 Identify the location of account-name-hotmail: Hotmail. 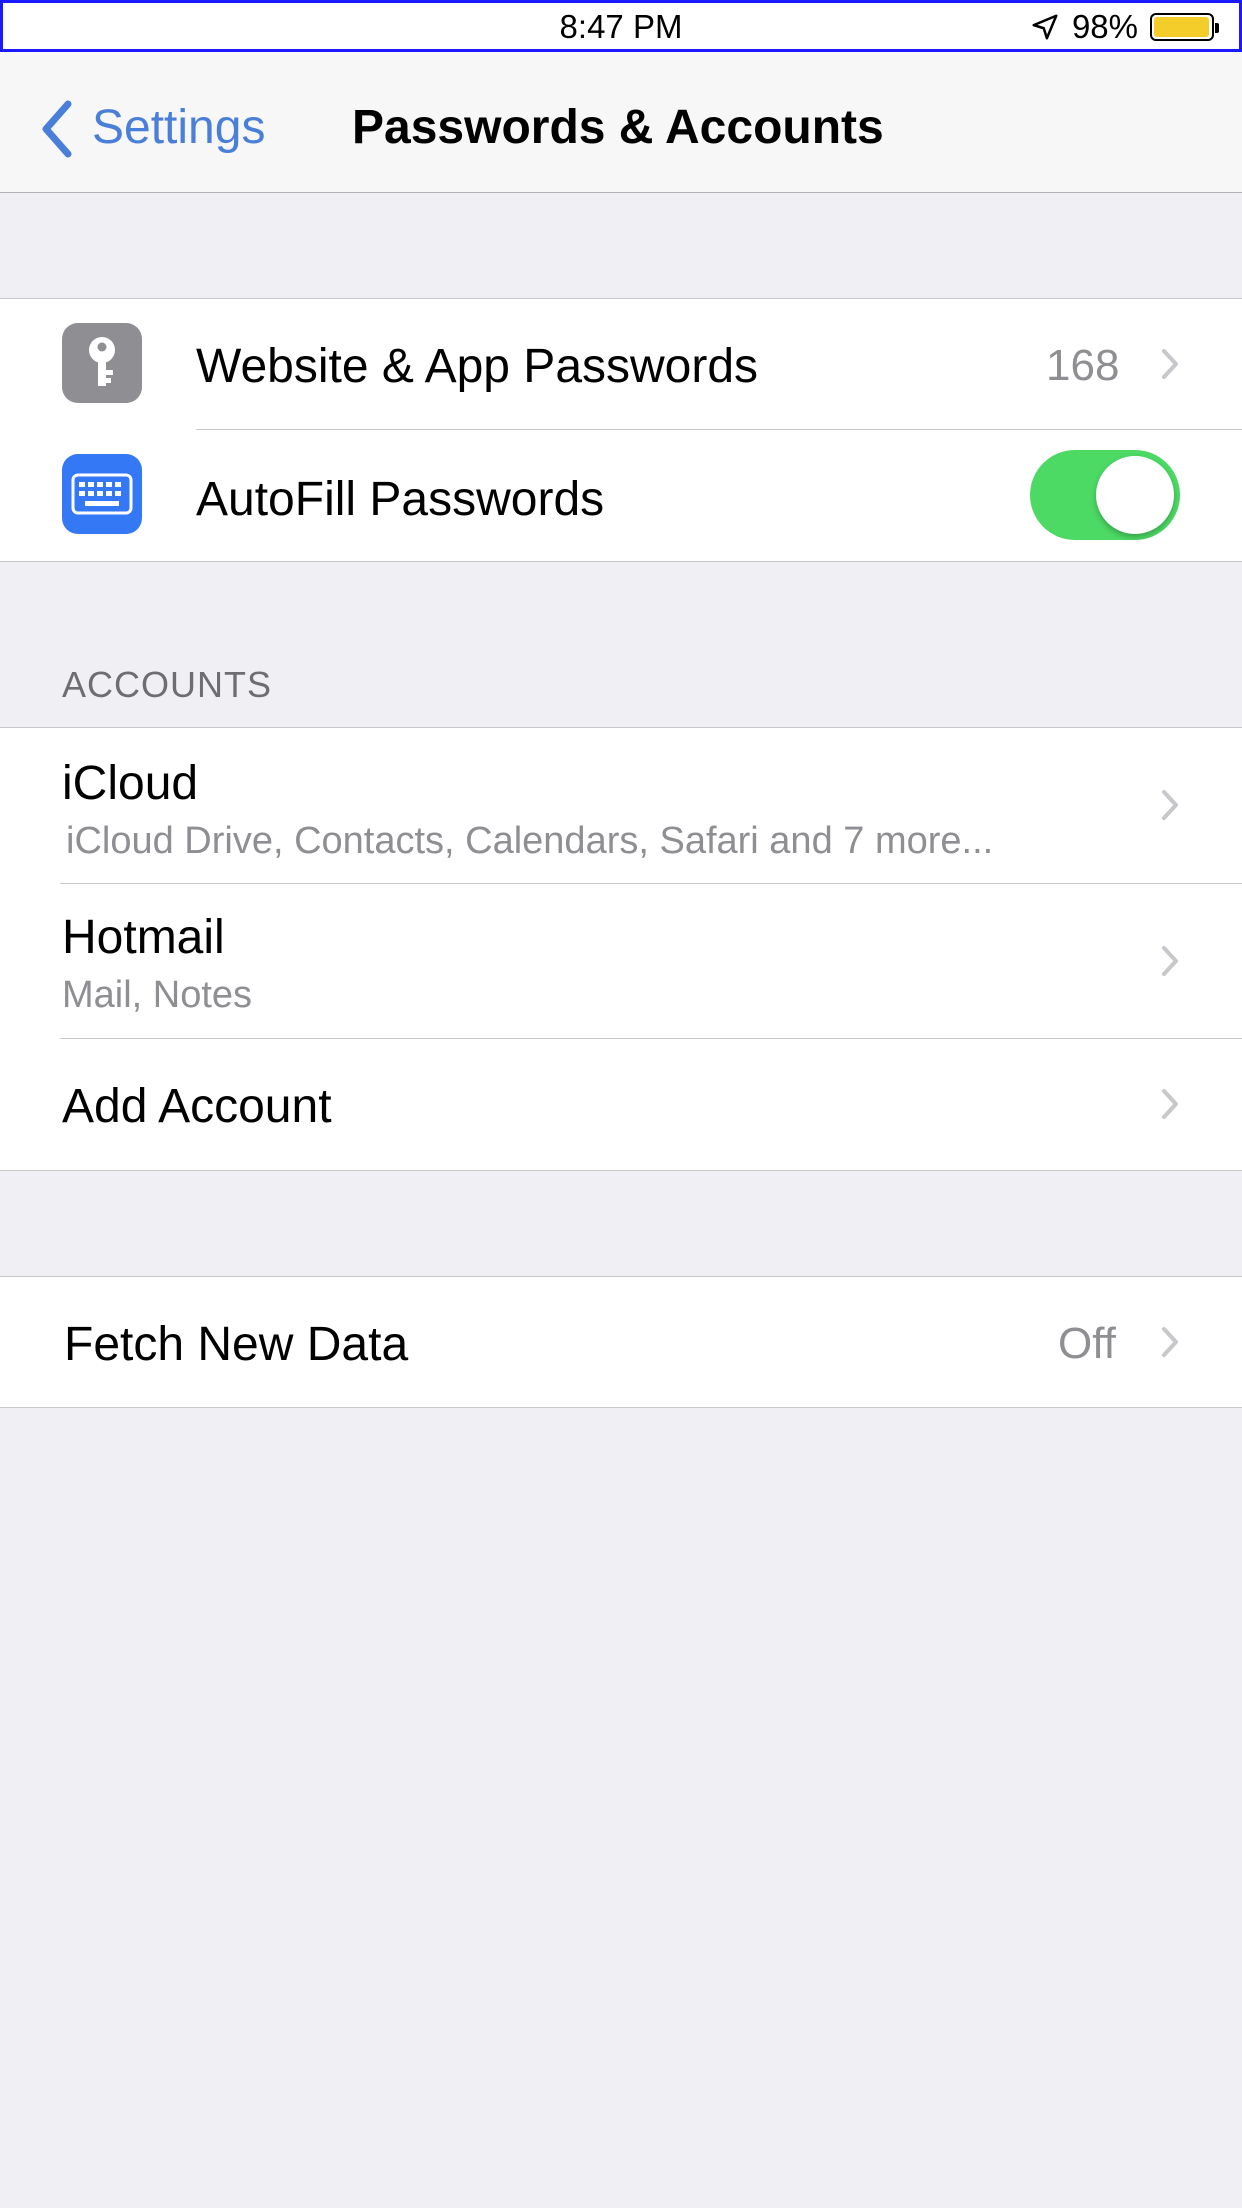
(143, 937).